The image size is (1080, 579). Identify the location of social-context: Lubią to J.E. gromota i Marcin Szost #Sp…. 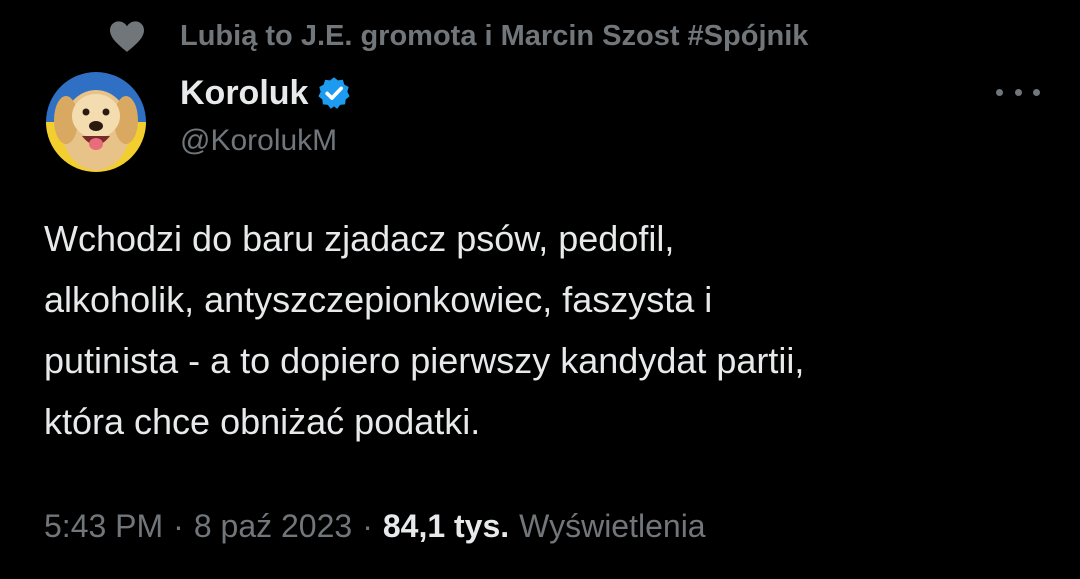
(458, 36).